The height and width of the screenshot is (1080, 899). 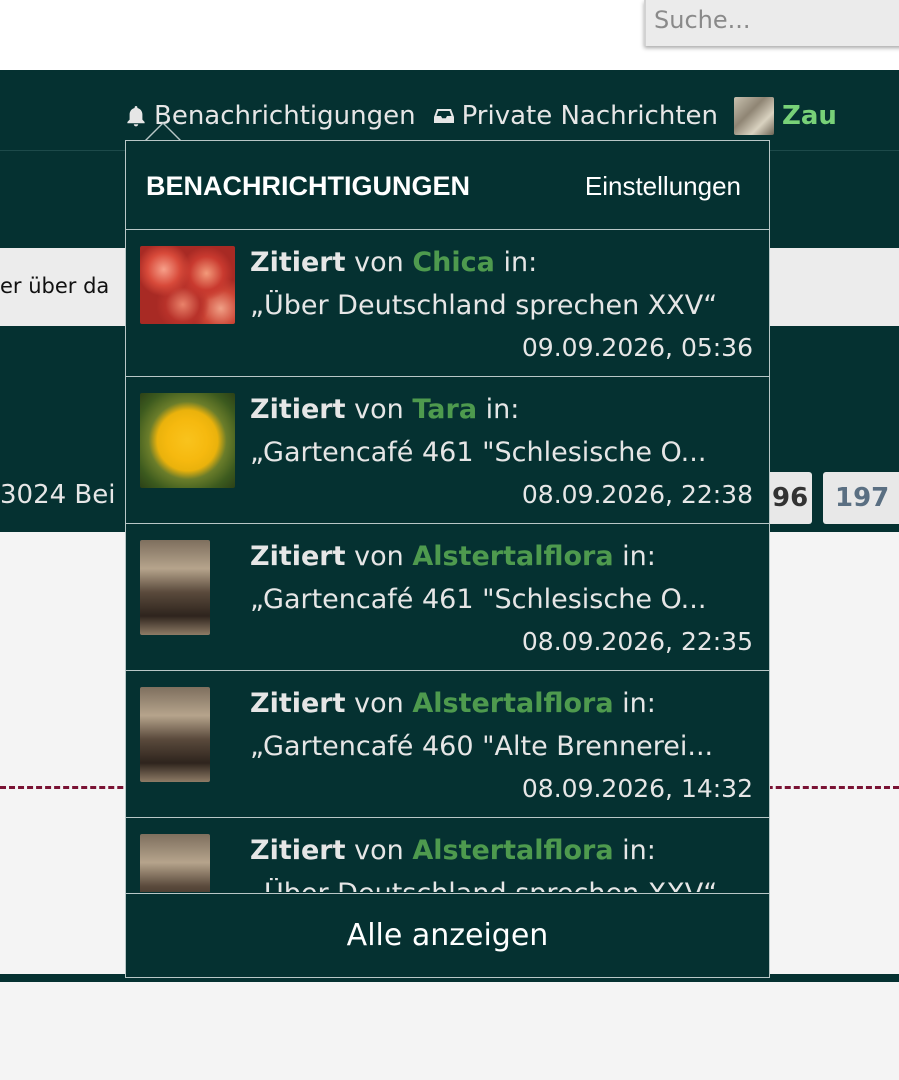 I want to click on notification-time: 08.09.2026, 14:32, so click(x=637, y=788).